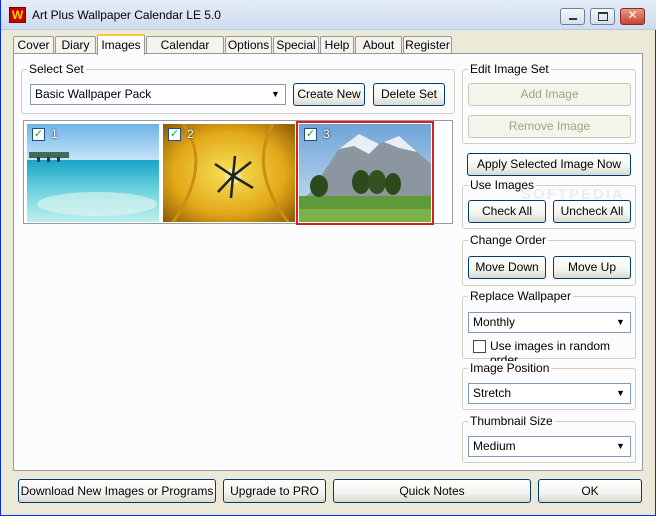  What do you see at coordinates (549, 164) in the screenshot?
I see `apply-selected-image-button: Apply Selected Image Now` at bounding box center [549, 164].